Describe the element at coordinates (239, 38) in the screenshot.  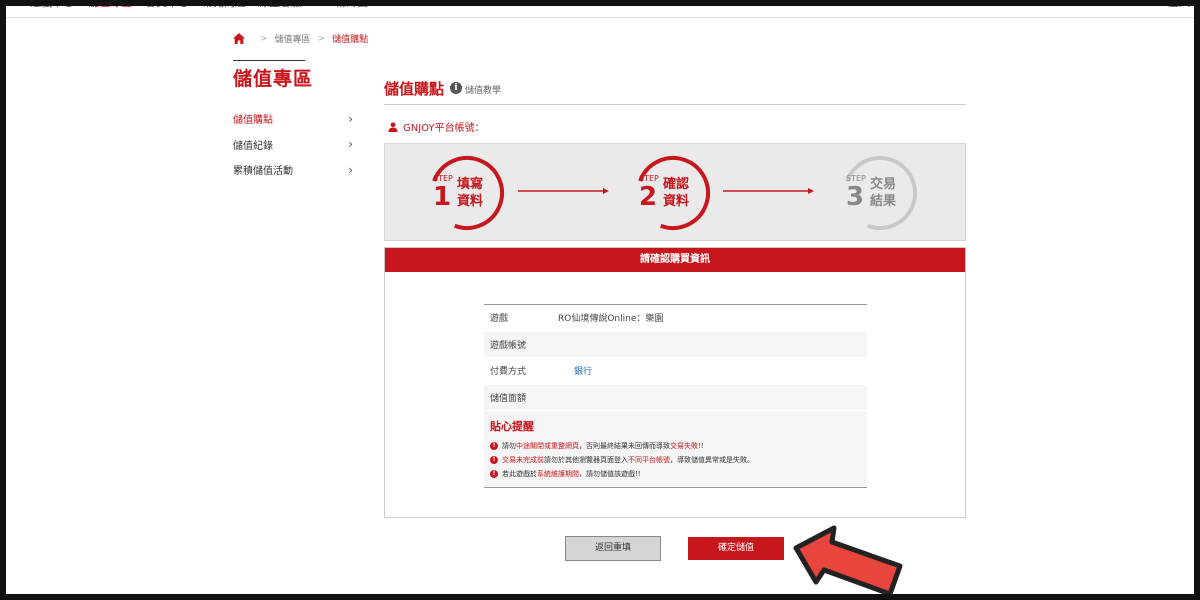
I see `home-icon` at that location.